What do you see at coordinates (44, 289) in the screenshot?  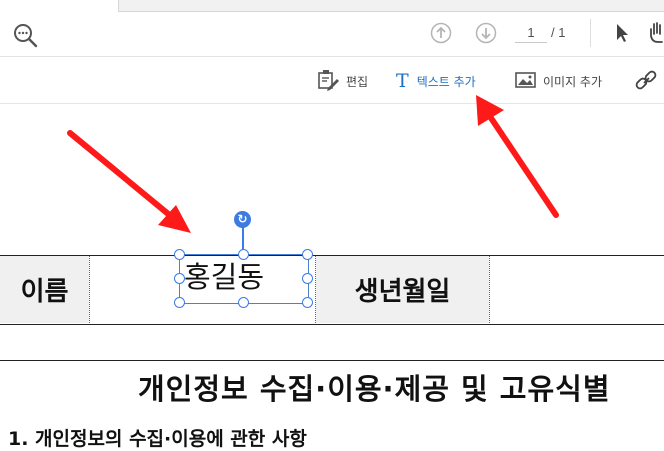 I see `name-label-cell: 이름` at bounding box center [44, 289].